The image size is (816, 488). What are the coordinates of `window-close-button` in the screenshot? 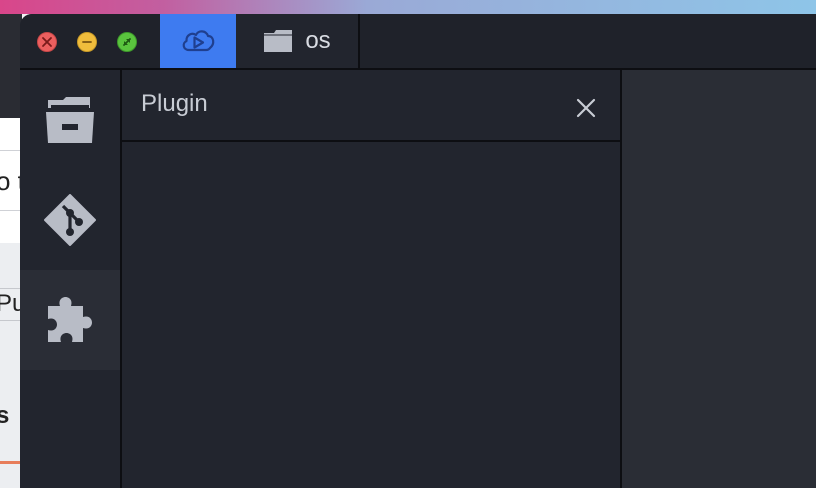 It's located at (47, 42).